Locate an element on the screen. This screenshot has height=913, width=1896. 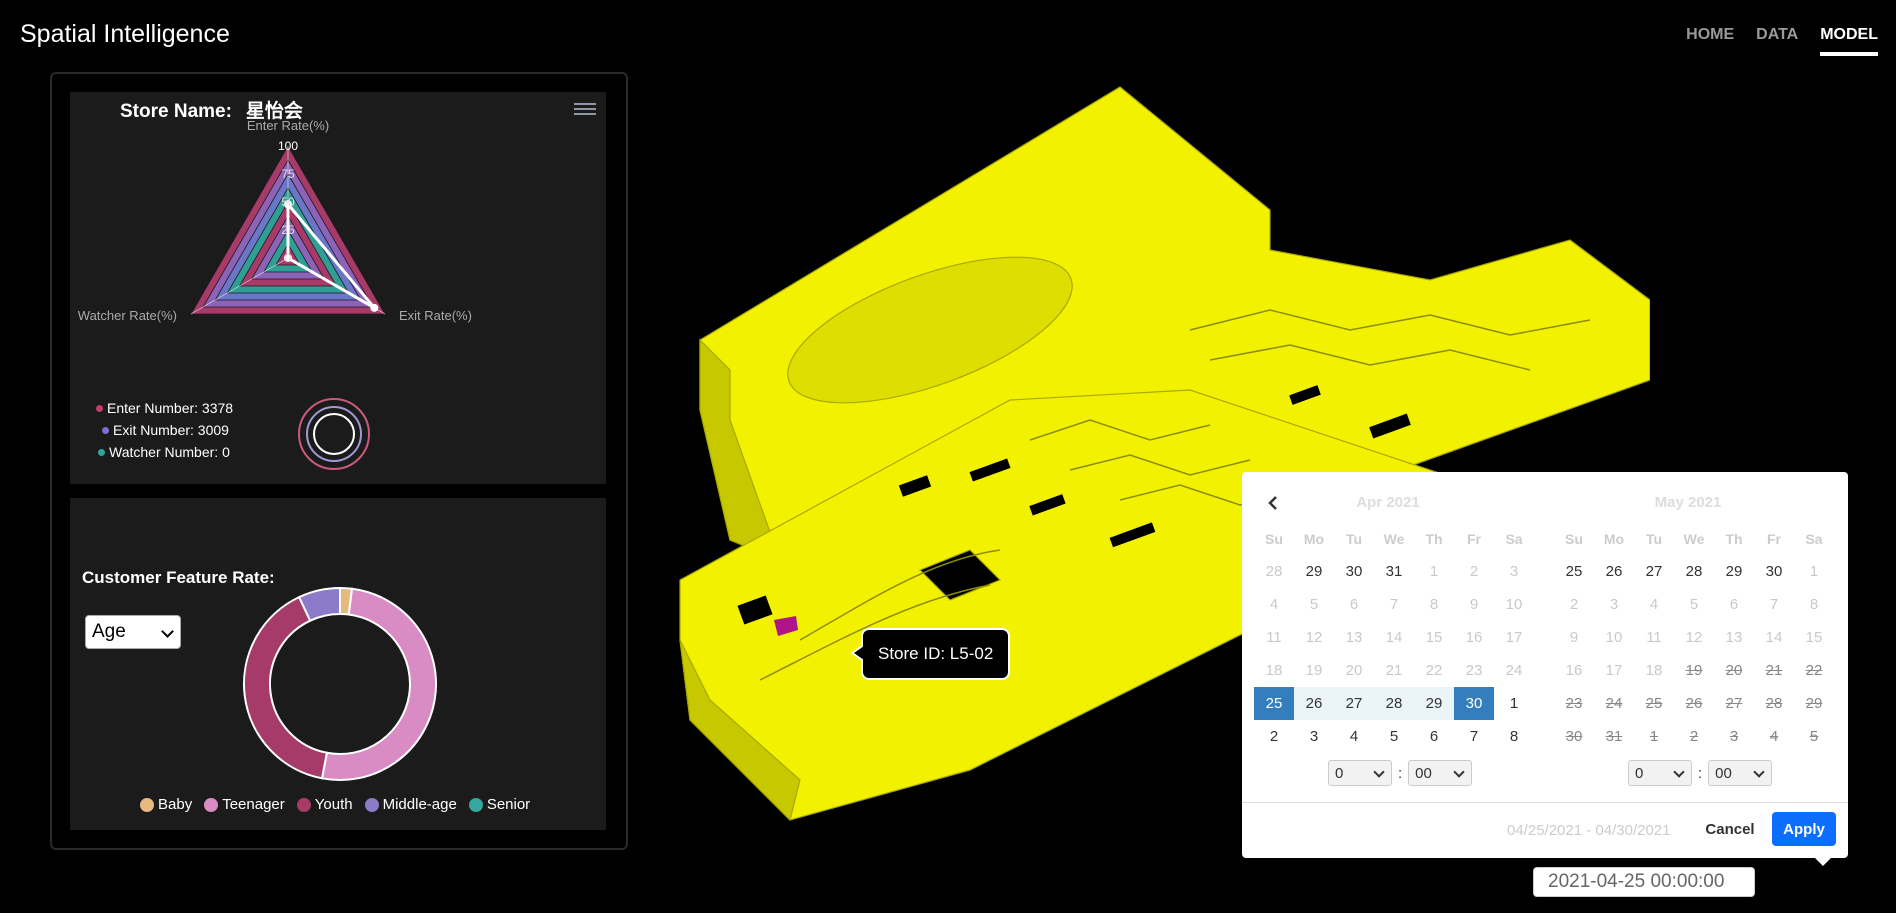
feature-select: Age is located at coordinates (133, 632).